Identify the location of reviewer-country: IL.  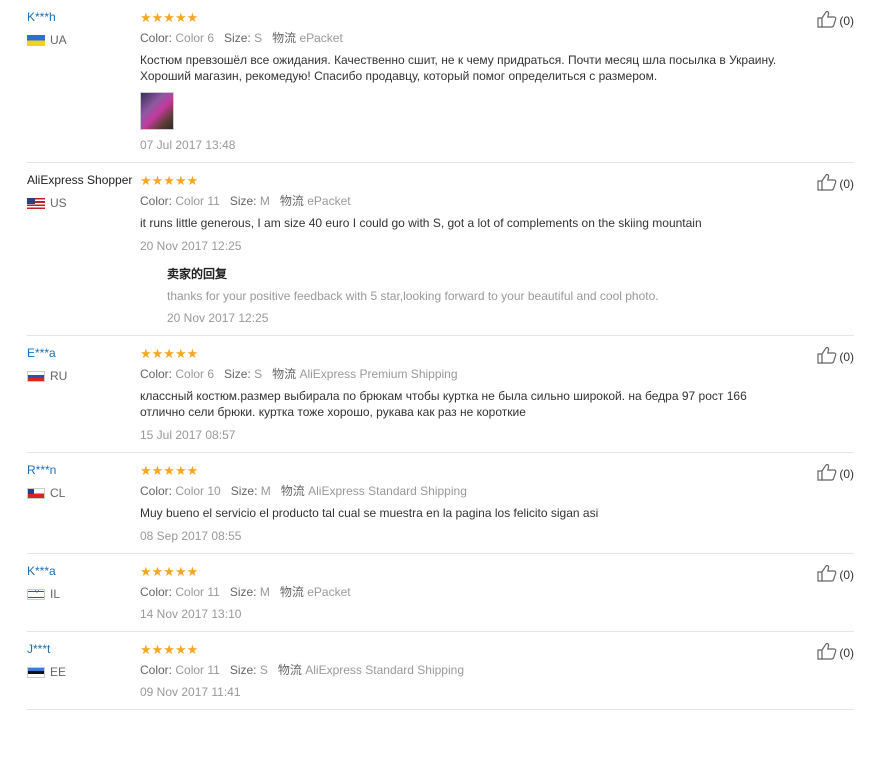
(83, 594).